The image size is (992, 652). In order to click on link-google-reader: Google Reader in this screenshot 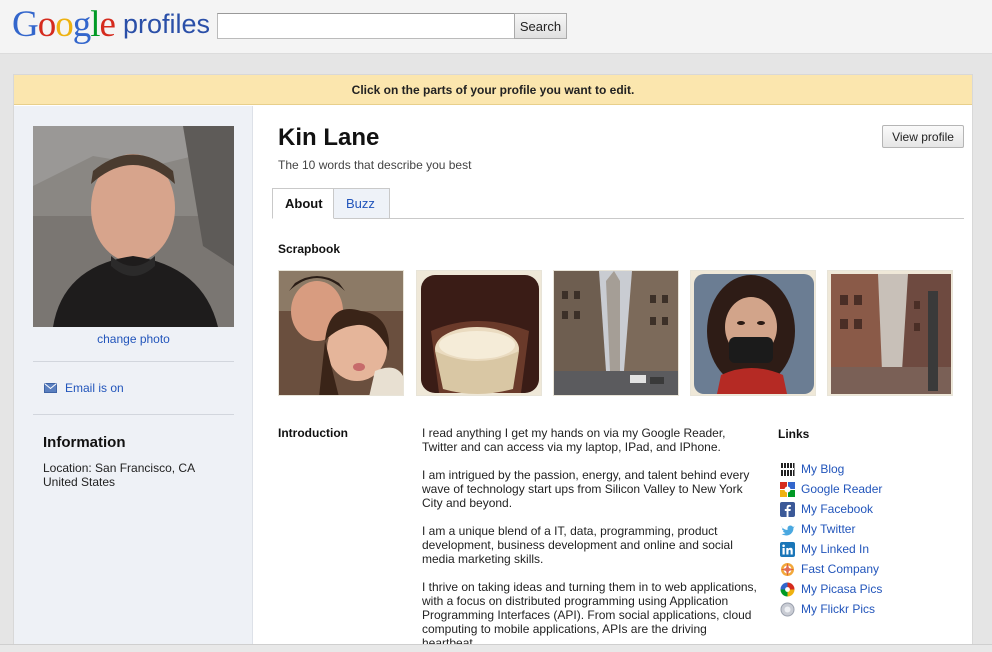, I will do `click(831, 489)`.